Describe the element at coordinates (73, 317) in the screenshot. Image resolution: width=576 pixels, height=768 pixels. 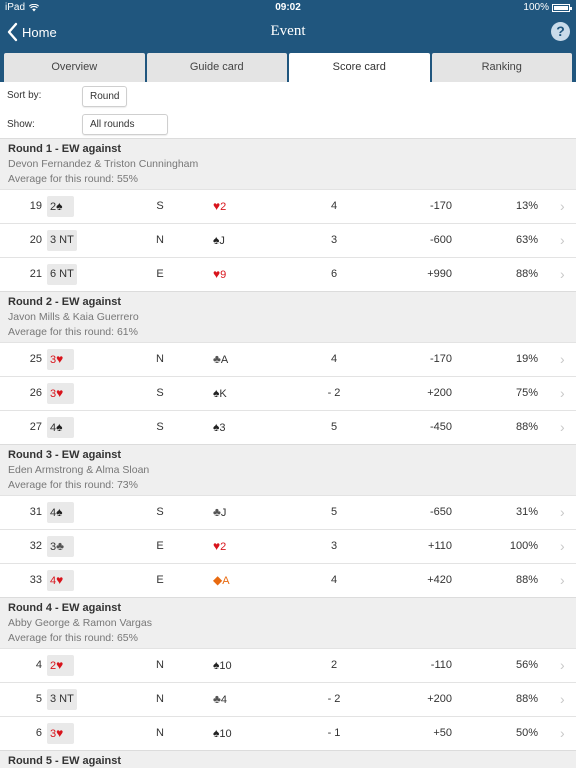
I see `round-players: Javon Mills & Kaia Guerrero` at that location.